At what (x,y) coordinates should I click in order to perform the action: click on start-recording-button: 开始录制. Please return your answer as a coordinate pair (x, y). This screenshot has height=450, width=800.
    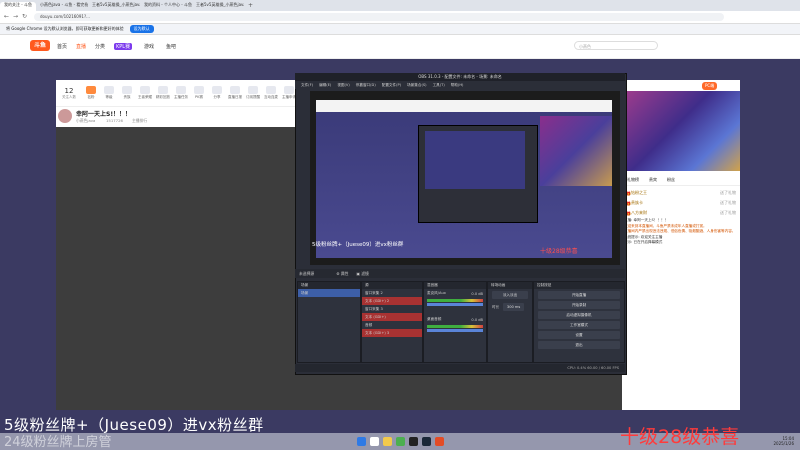
    Looking at the image, I should click on (579, 305).